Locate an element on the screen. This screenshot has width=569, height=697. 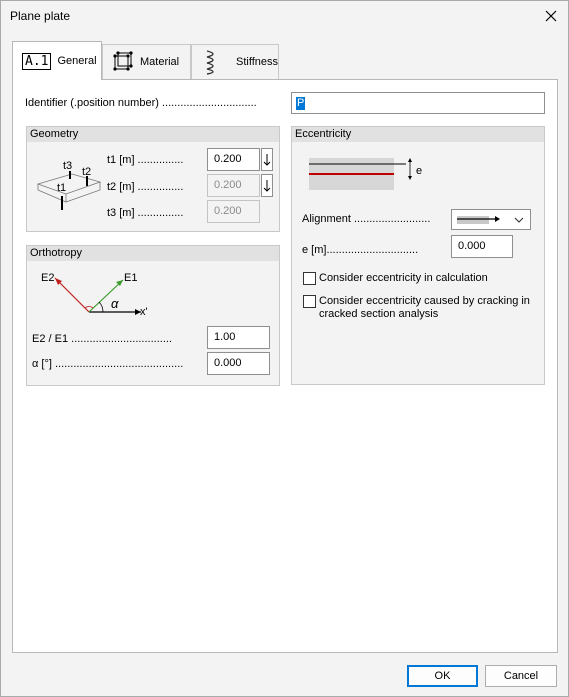
material-cube-icon is located at coordinates (123, 61).